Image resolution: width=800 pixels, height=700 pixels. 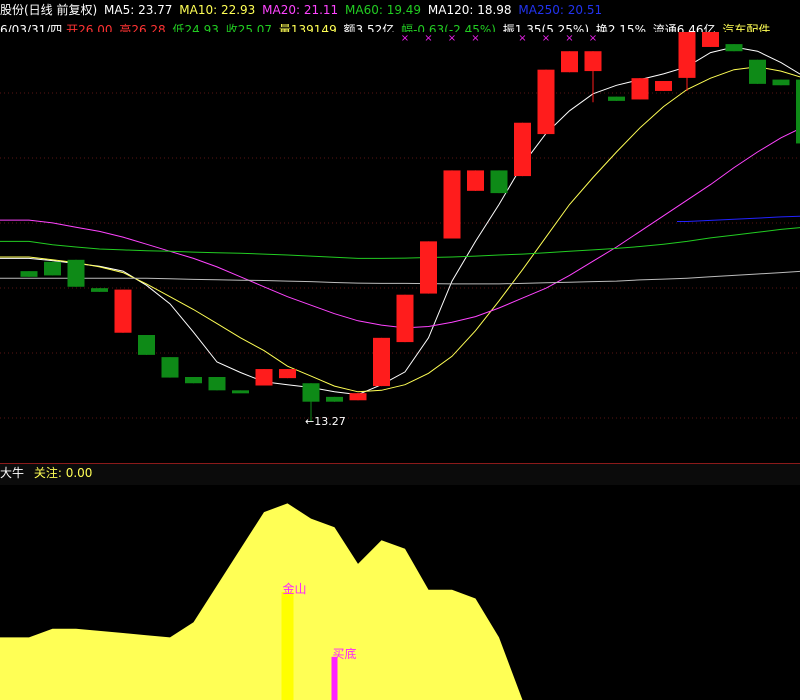 What do you see at coordinates (249, 27) in the screenshot?
I see `close-price: 收25.07` at bounding box center [249, 27].